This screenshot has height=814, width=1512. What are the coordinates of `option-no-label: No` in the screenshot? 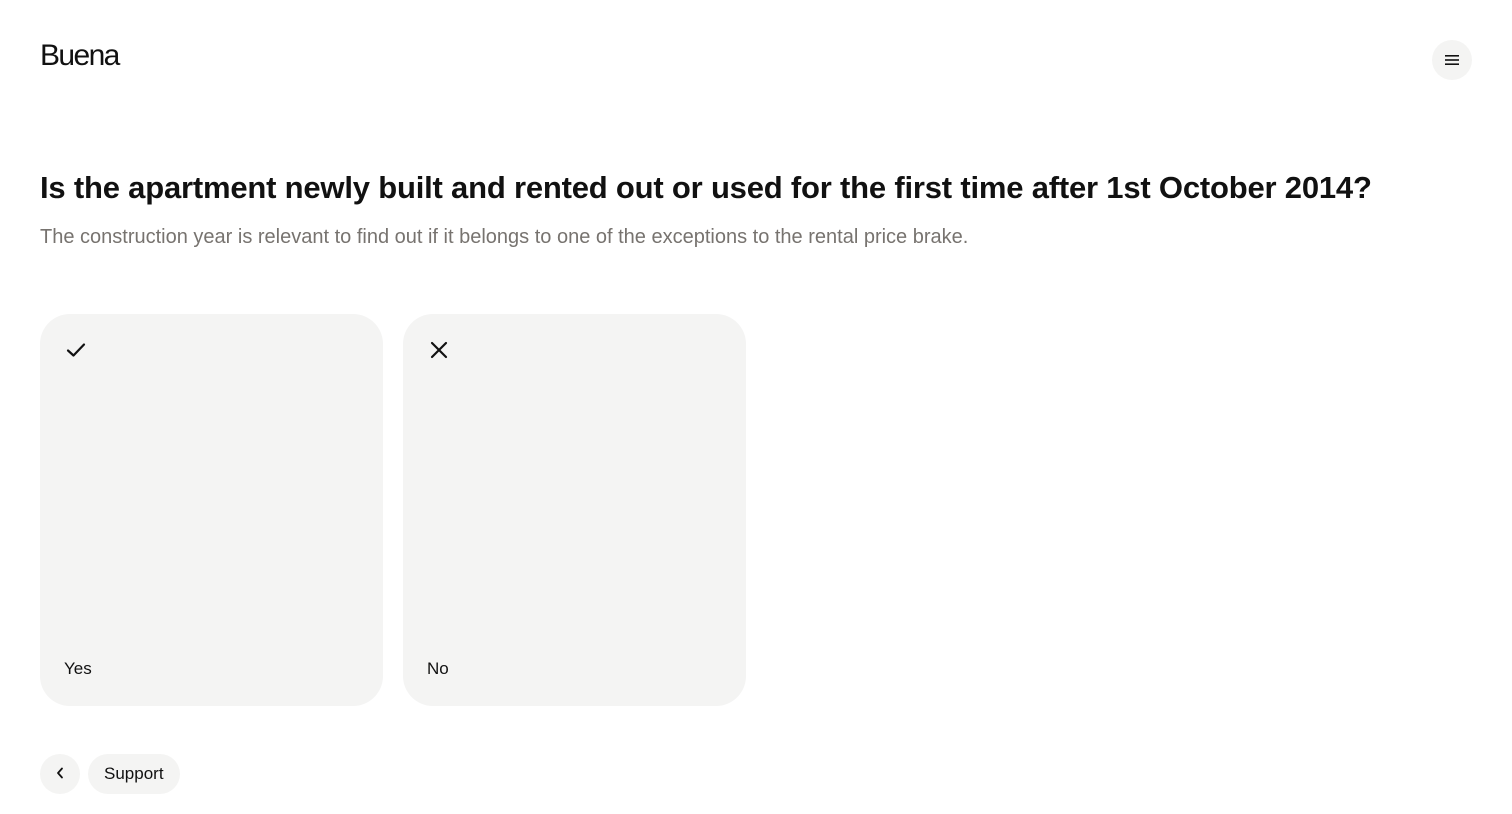 It's located at (438, 668).